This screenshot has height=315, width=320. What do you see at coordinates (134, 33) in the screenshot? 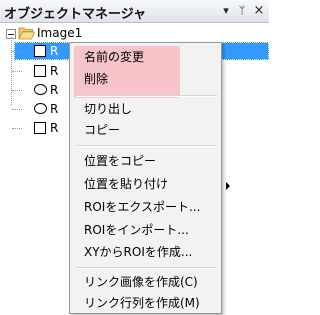
I see `tree-root-item: Image1` at bounding box center [134, 33].